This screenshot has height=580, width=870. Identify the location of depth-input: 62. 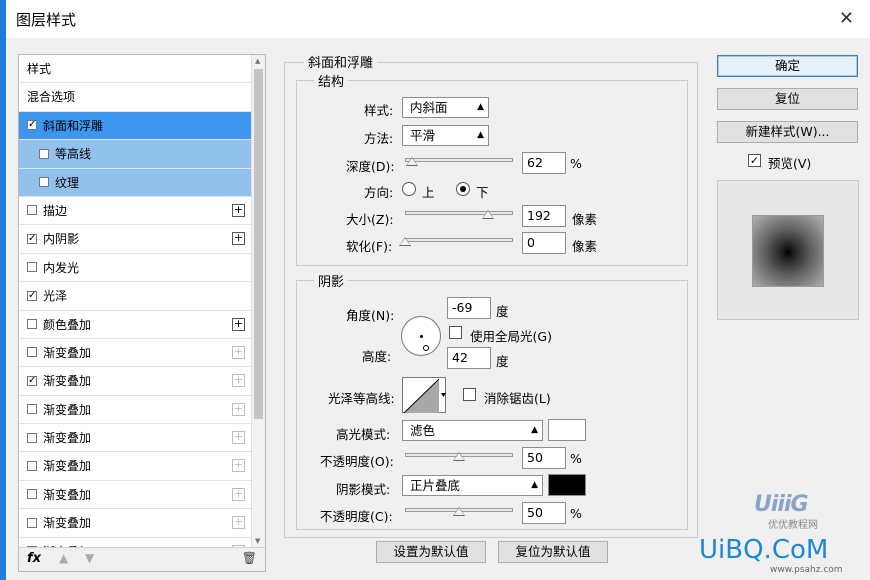
(544, 163).